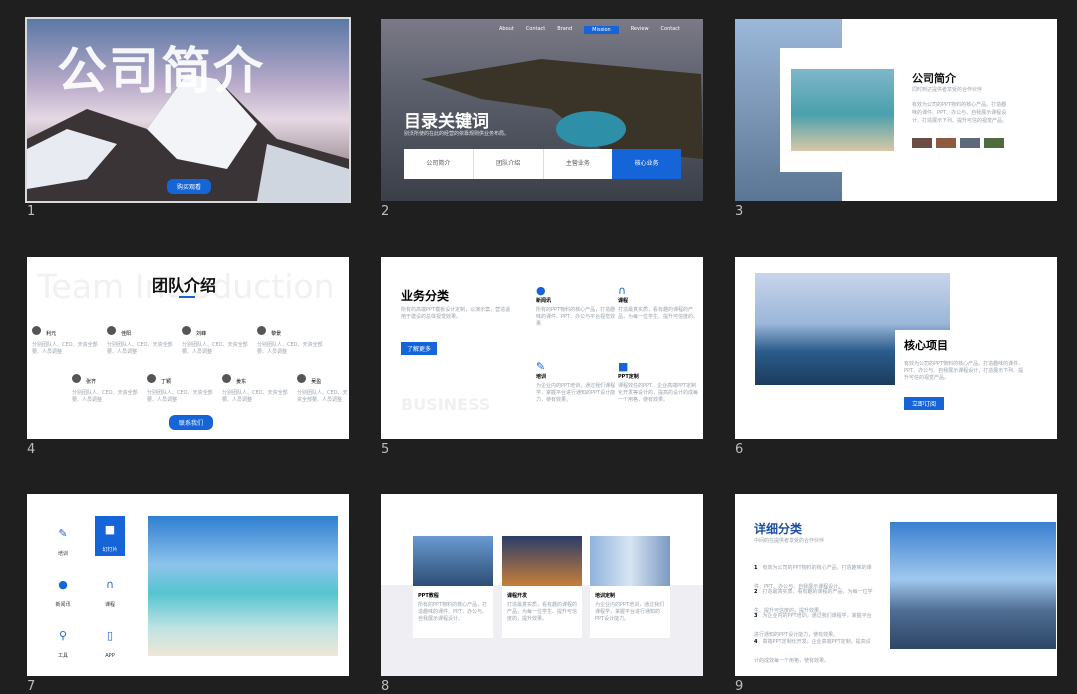  I want to click on slide4-button: 联系我们, so click(191, 422).